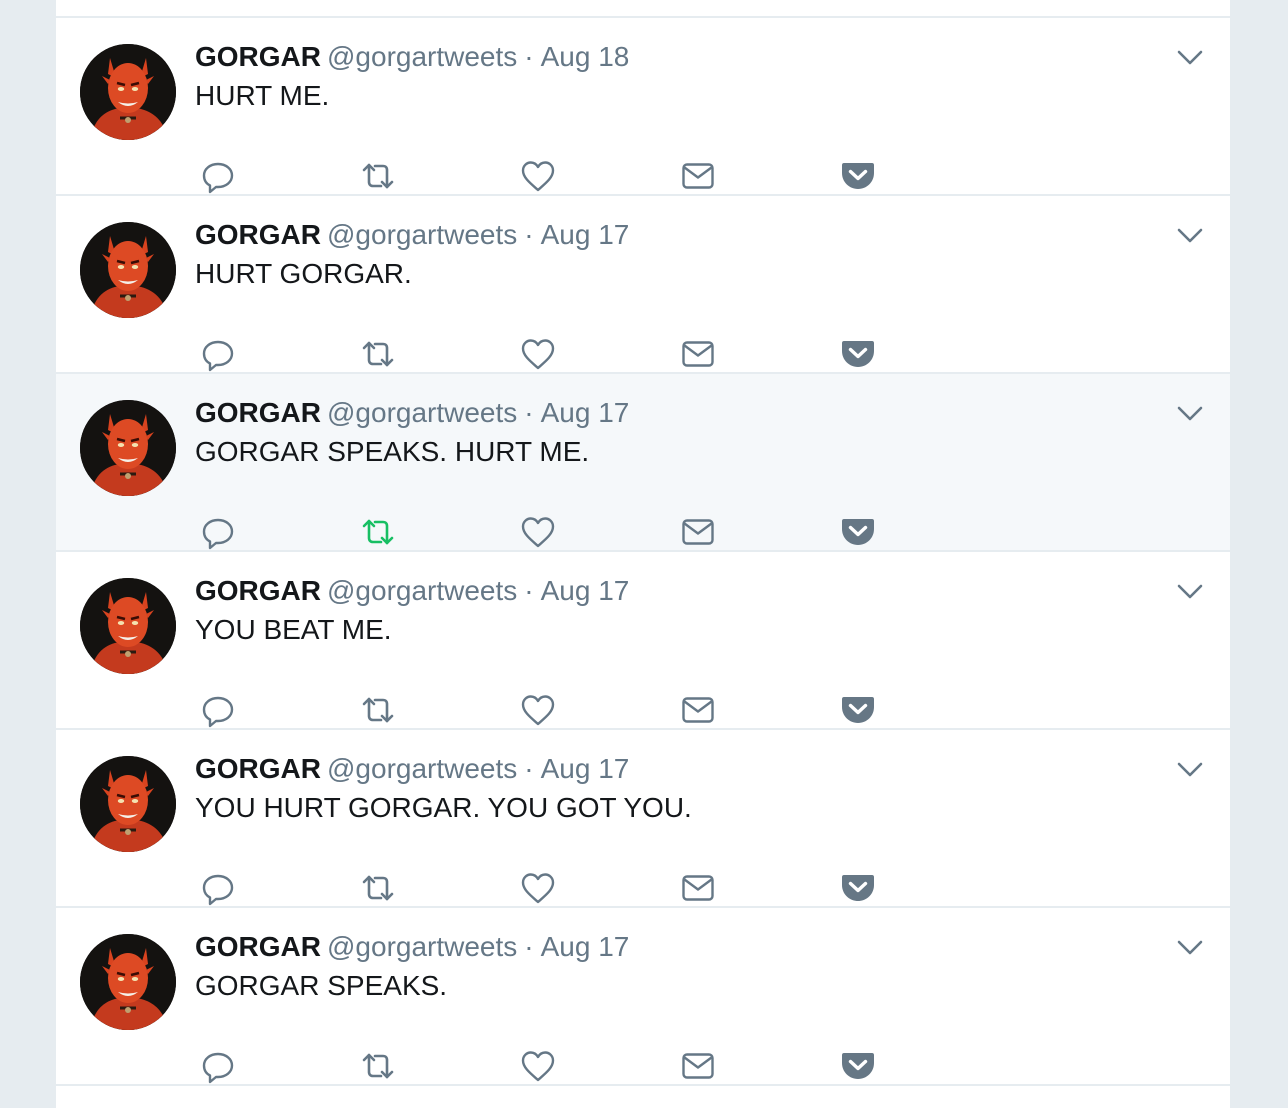 This screenshot has width=1288, height=1108. What do you see at coordinates (585, 56) in the screenshot?
I see `tweet-date: Aug 18` at bounding box center [585, 56].